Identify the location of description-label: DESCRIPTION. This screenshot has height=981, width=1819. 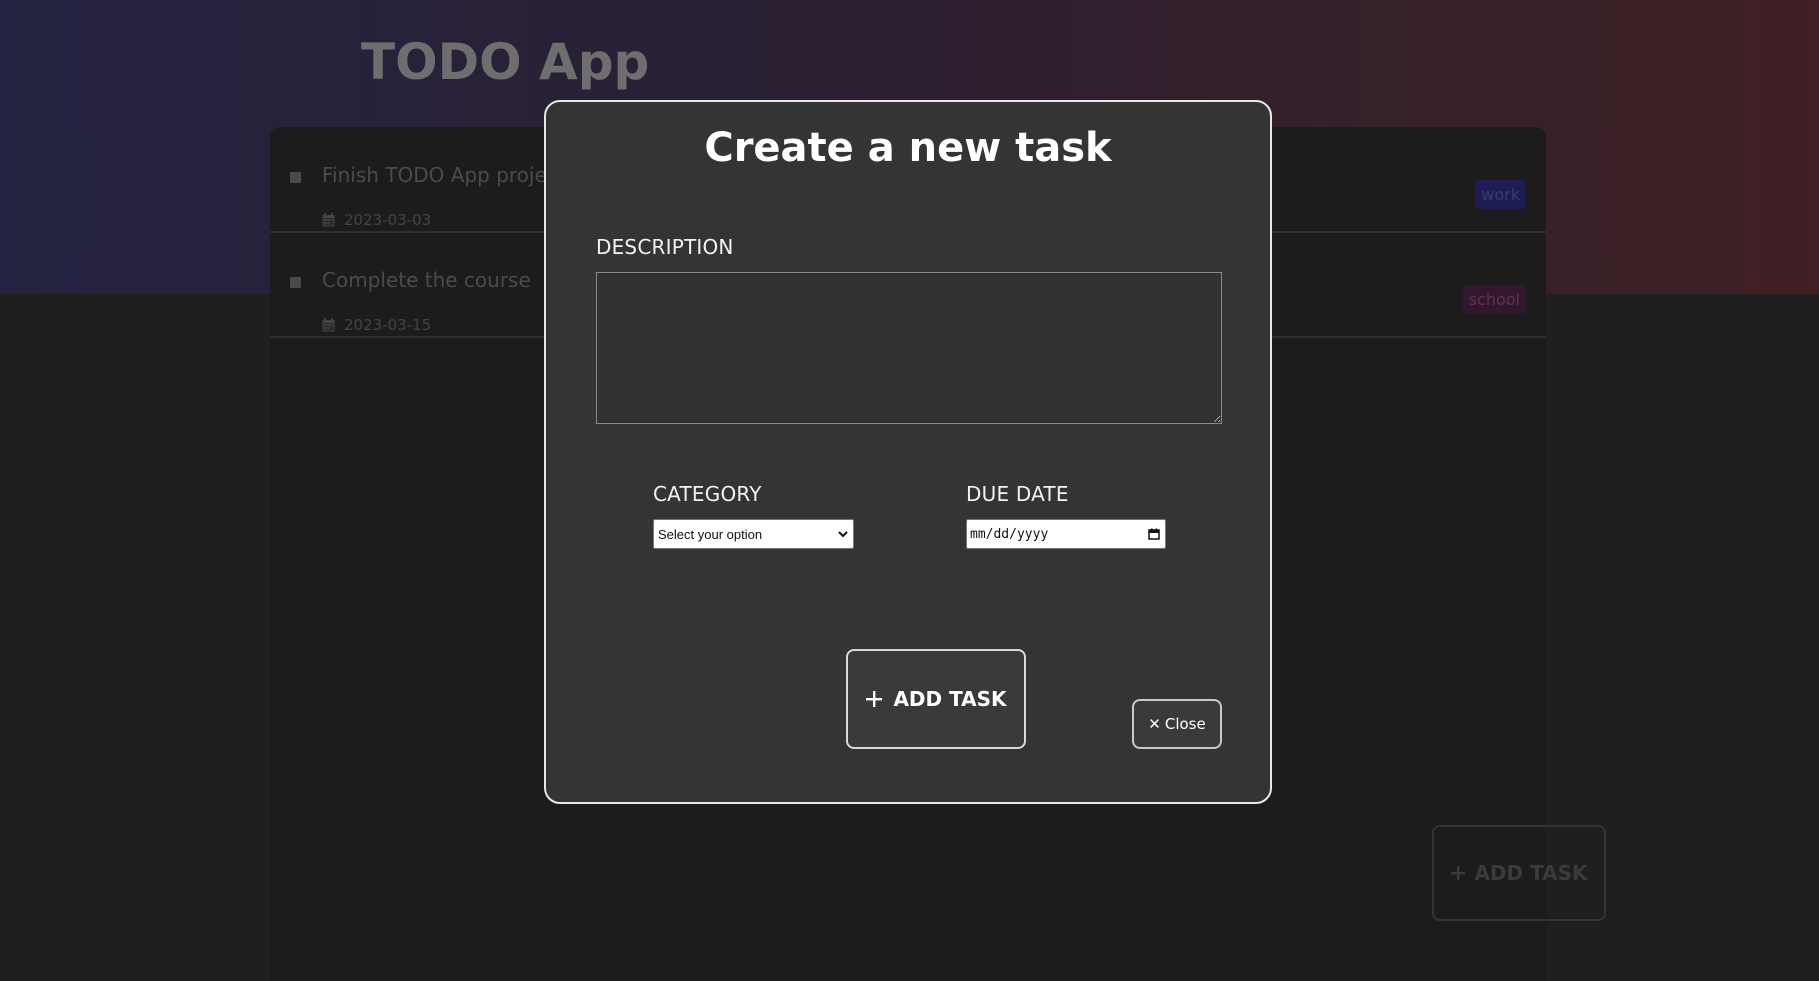
(665, 247).